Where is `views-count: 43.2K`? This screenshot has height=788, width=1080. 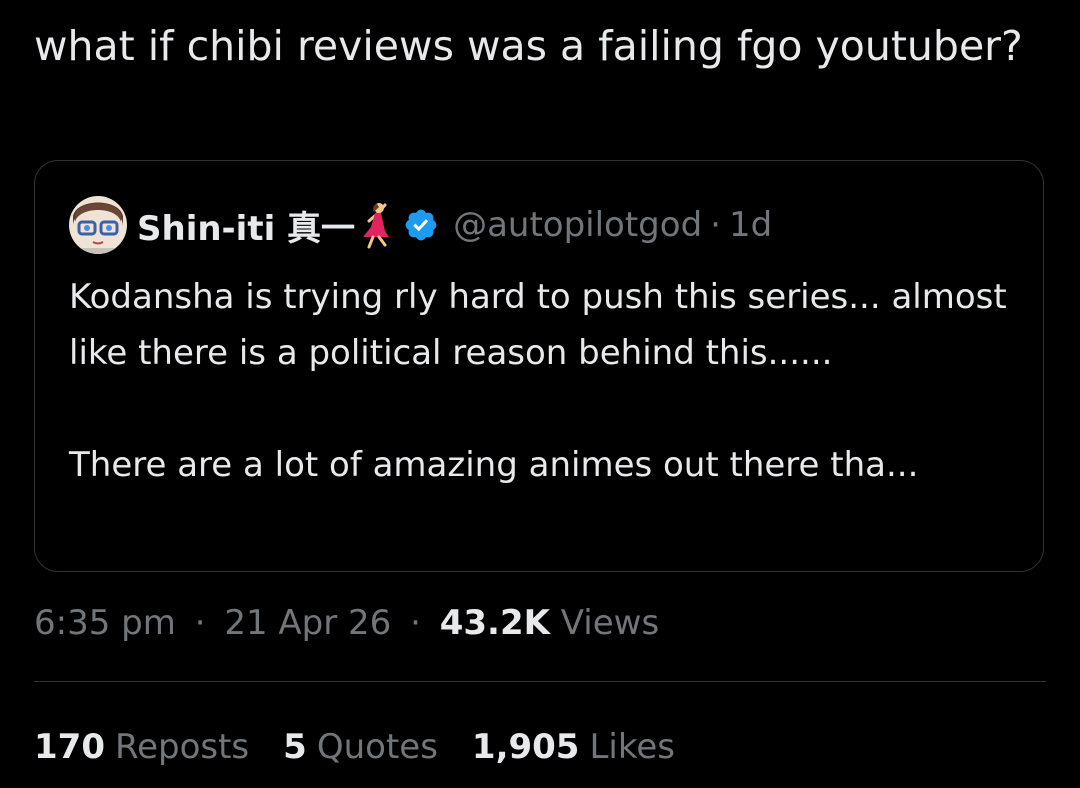 views-count: 43.2K is located at coordinates (494, 623).